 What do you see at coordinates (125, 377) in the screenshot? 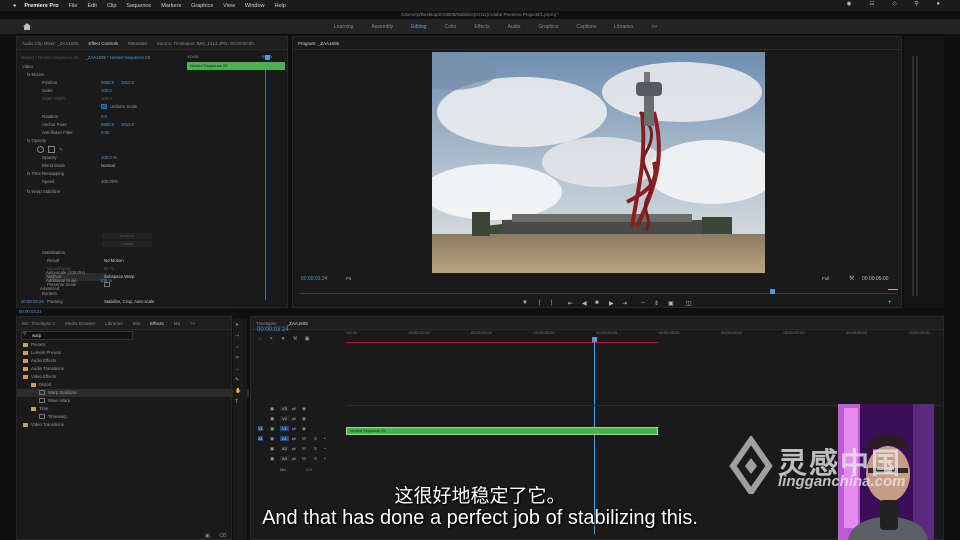
I see `effects-tree-item: Video Effects` at bounding box center [125, 377].